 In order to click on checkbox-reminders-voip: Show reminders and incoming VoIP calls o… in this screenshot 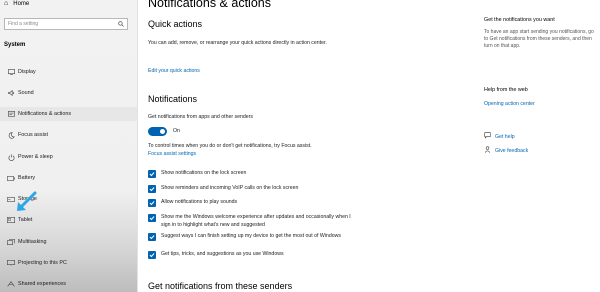, I will do `click(254, 188)`.